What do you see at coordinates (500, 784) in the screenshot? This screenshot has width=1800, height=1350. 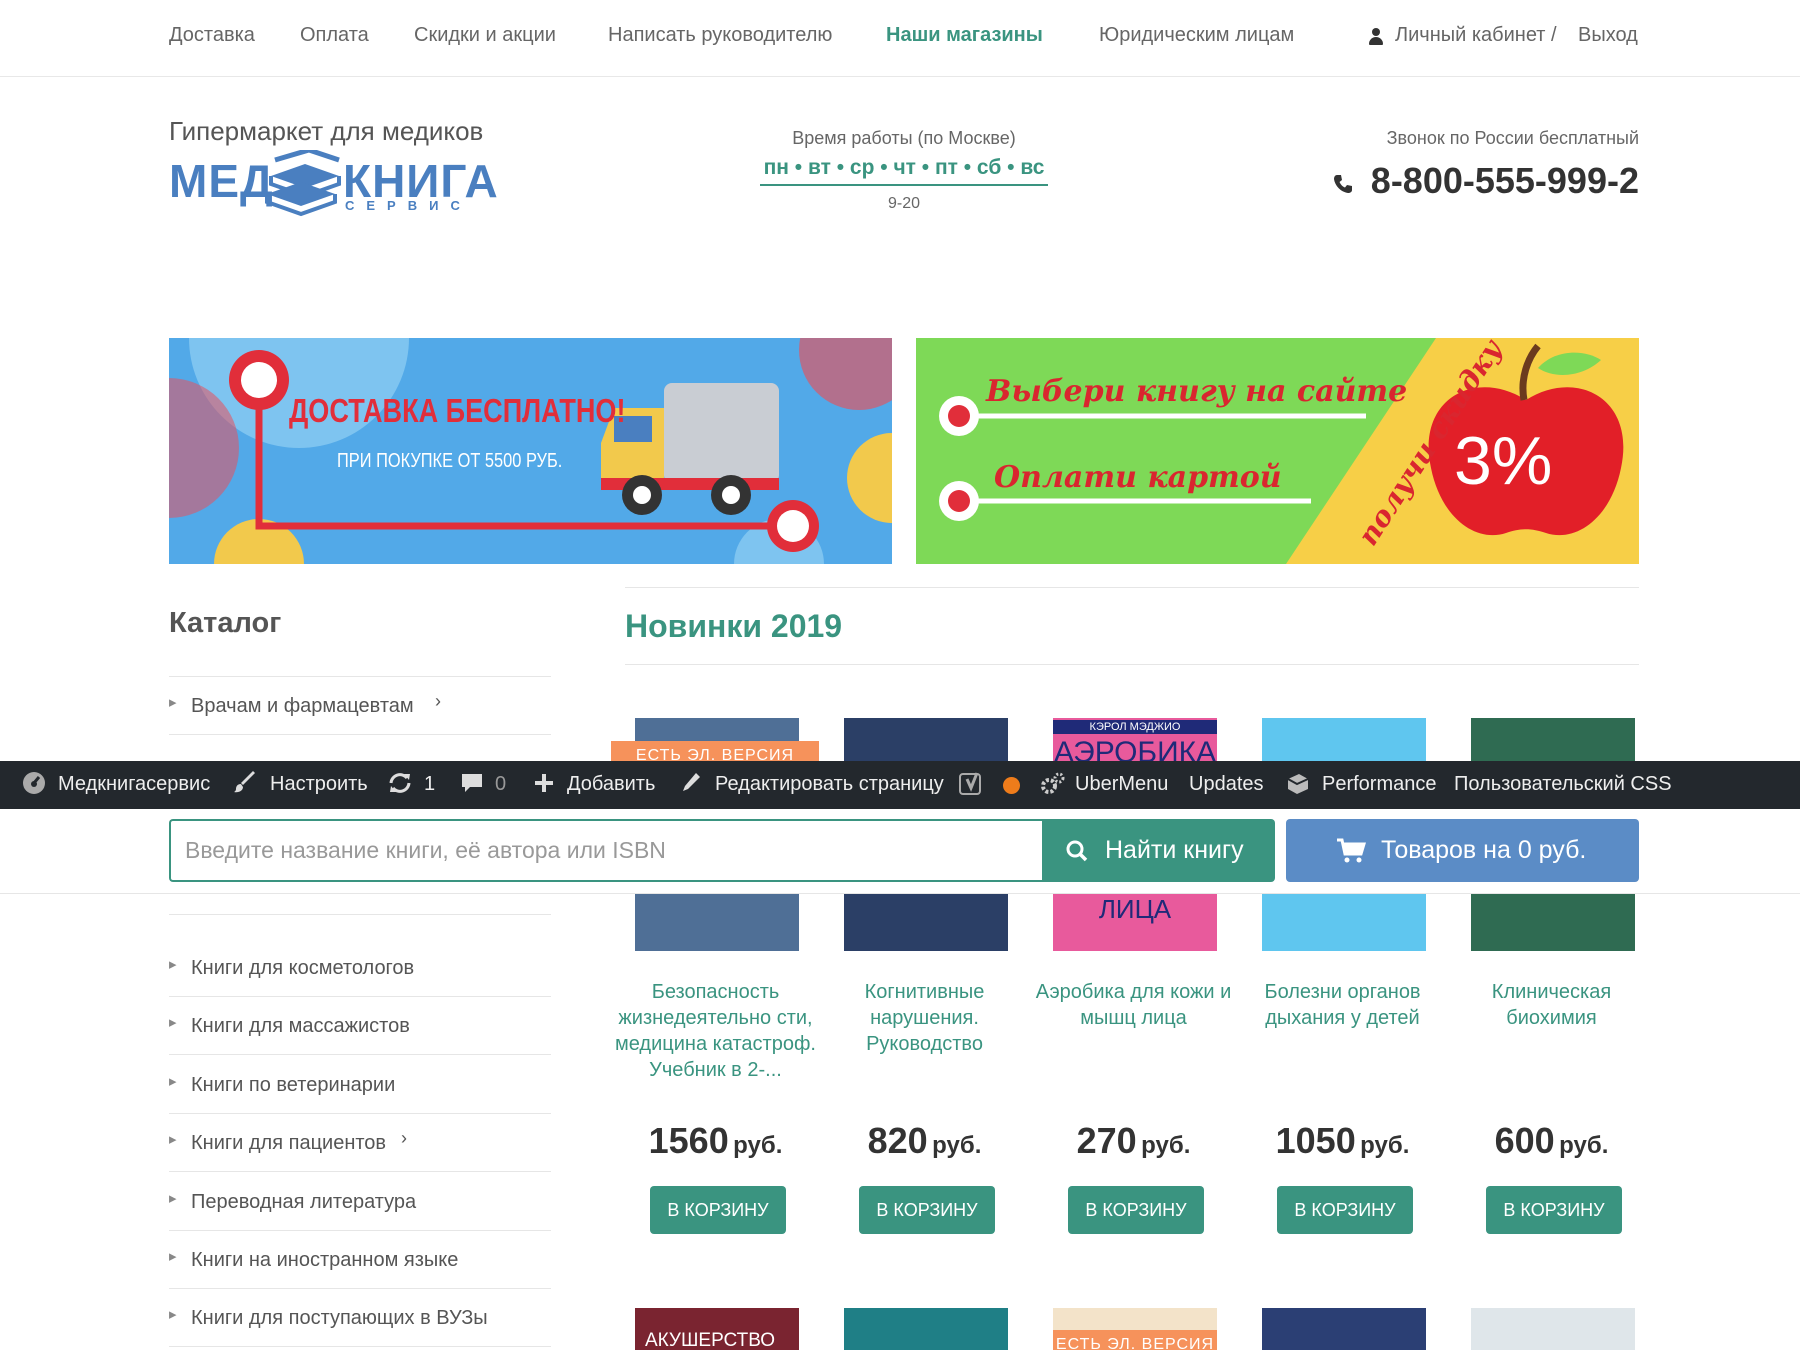 I see `admin-comments-count: 0` at bounding box center [500, 784].